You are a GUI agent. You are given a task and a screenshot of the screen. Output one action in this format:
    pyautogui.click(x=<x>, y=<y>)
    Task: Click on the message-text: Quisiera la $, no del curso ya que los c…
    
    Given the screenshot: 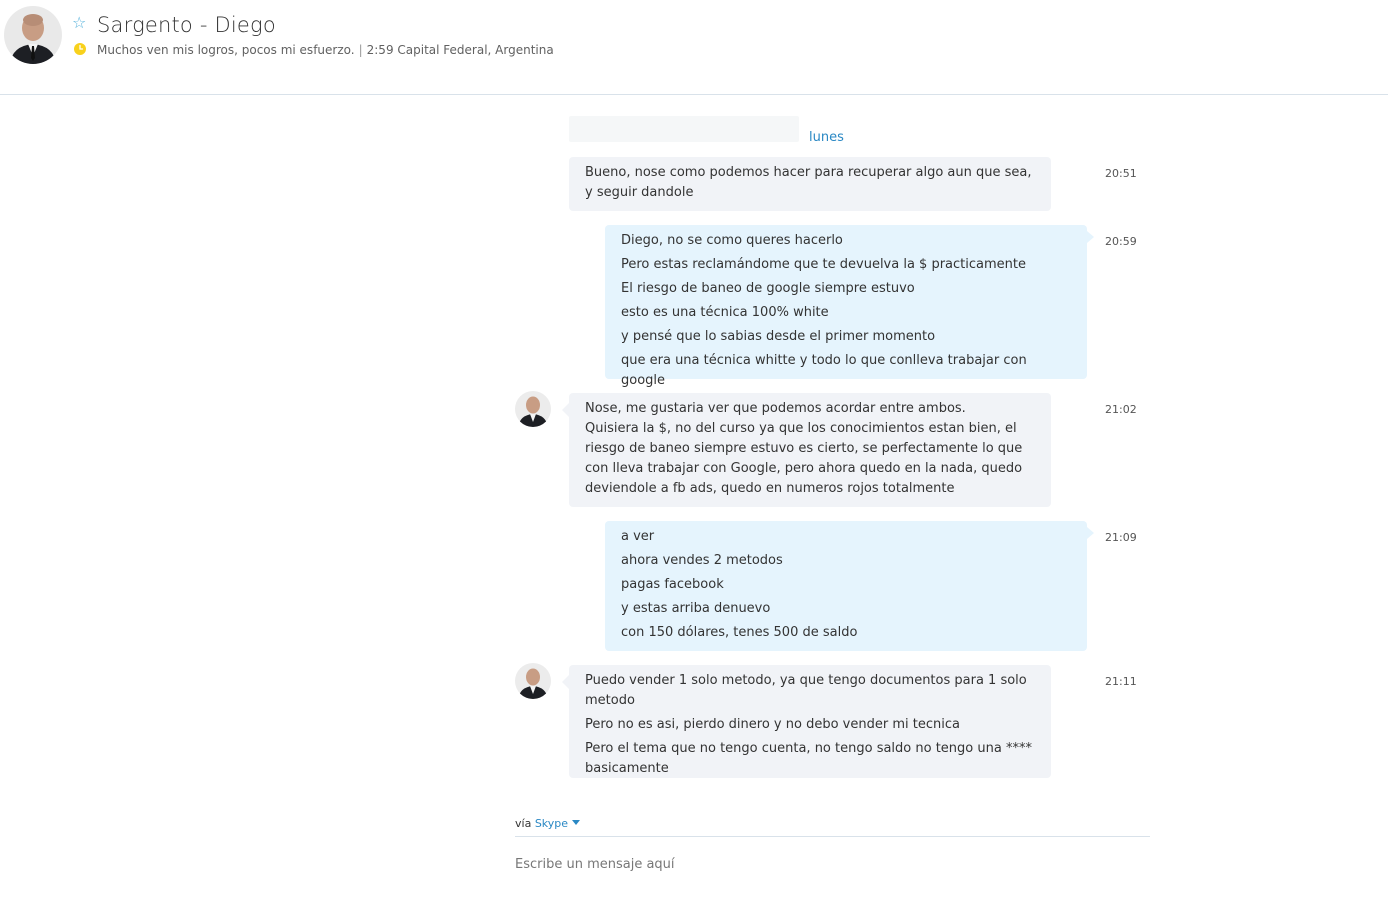 What is the action you would take?
    pyautogui.click(x=804, y=458)
    